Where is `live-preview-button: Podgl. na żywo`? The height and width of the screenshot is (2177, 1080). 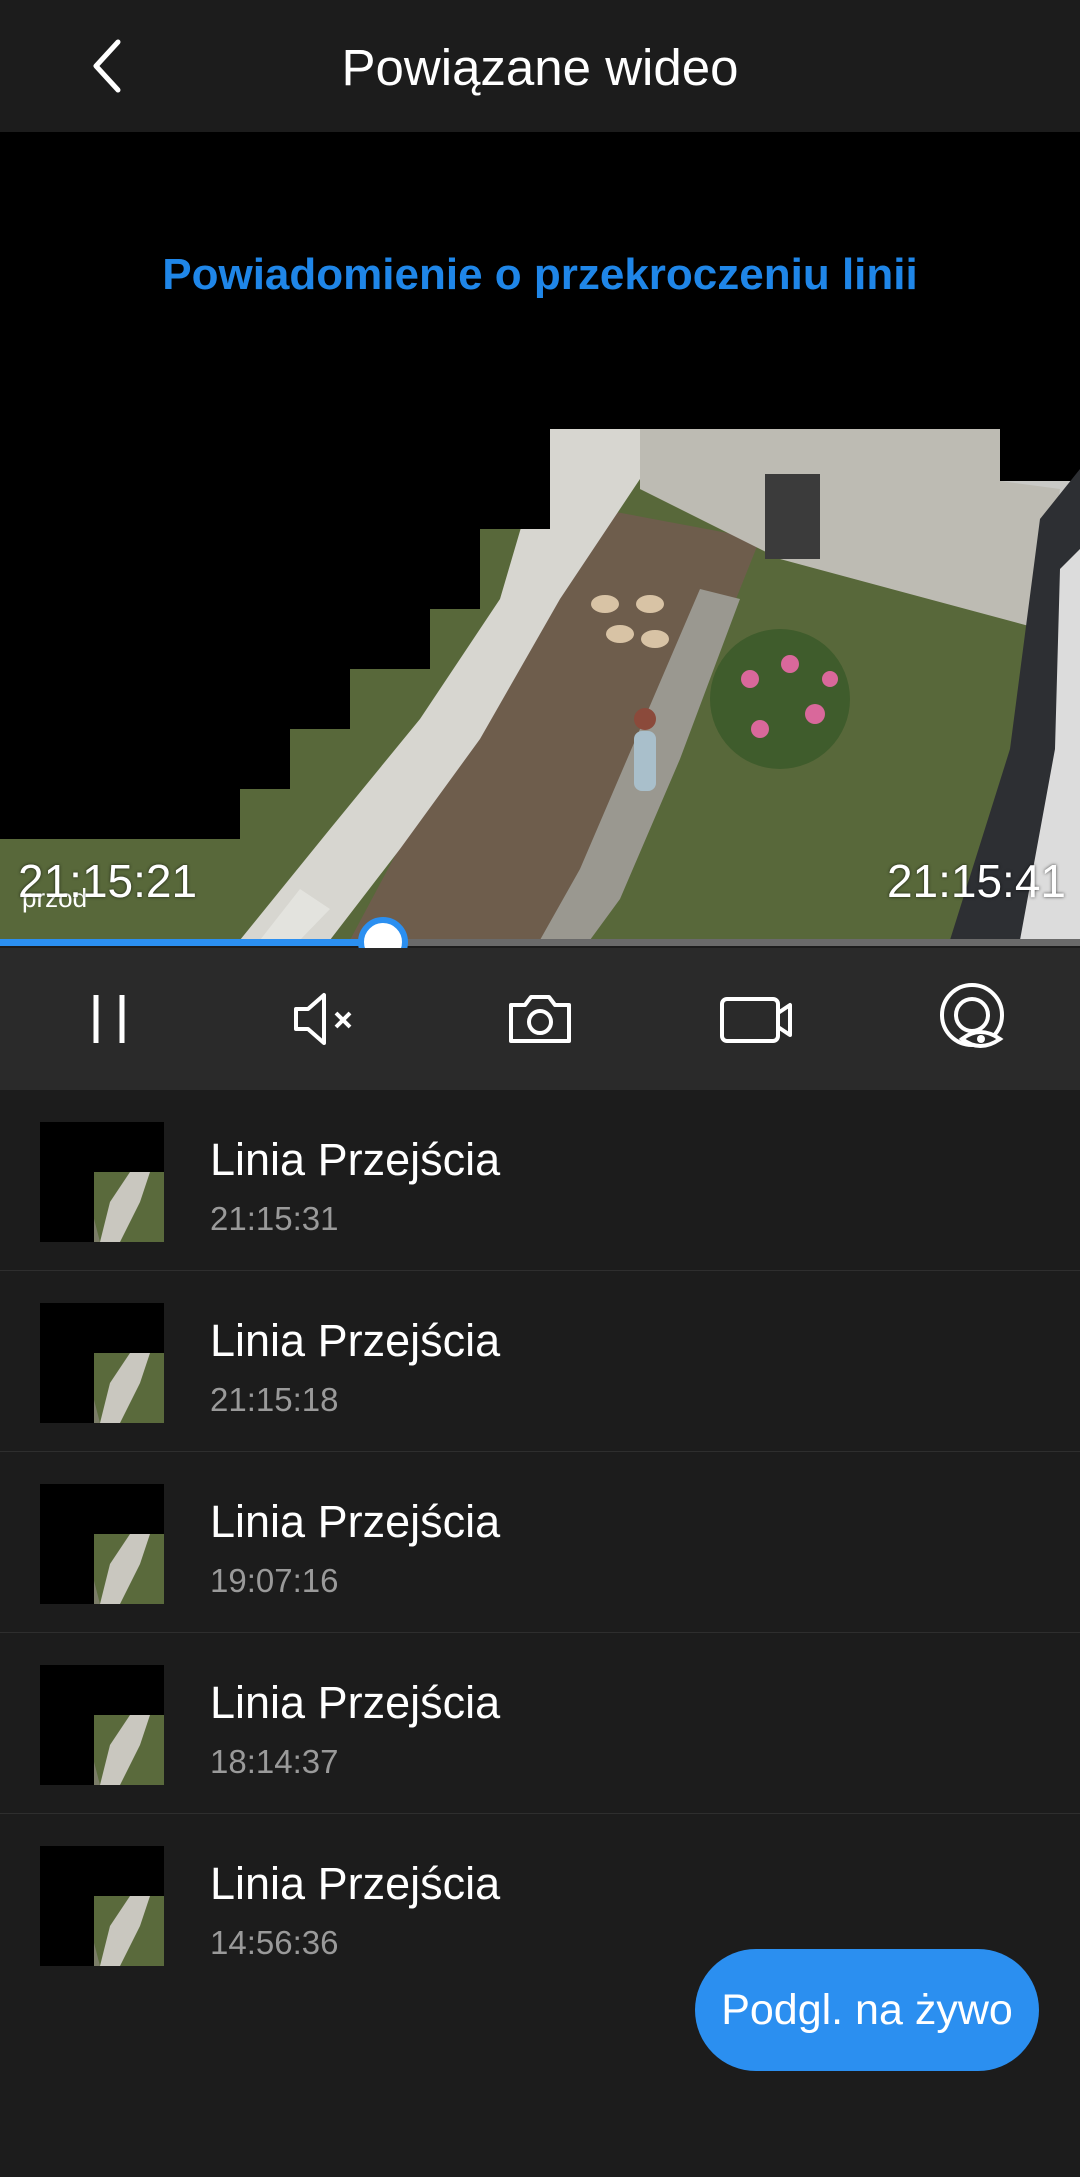
live-preview-button: Podgl. na żywo is located at coordinates (867, 2010).